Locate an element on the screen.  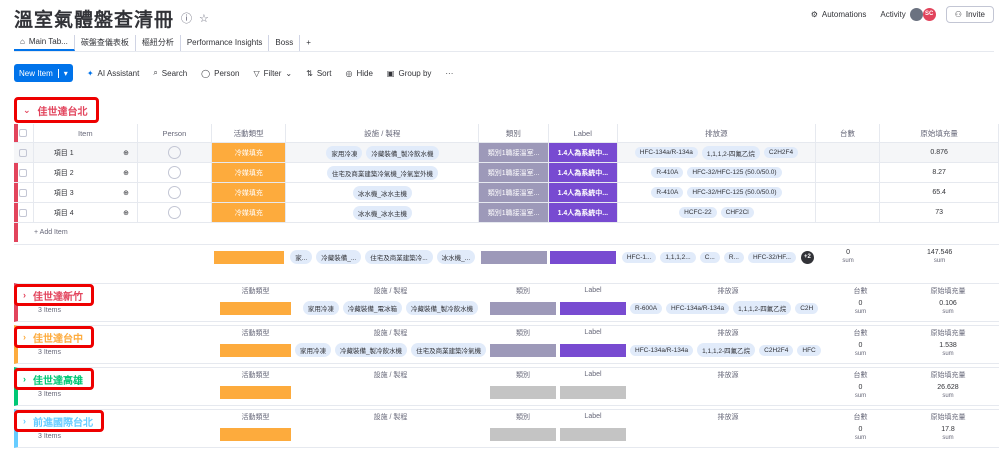
add-item-row: + Add Item is located at coordinates (506, 232).